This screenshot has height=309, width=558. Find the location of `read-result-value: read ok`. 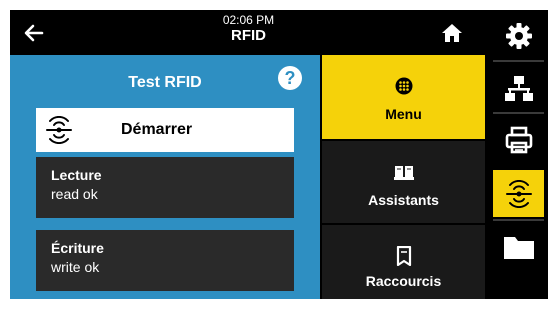

read-result-value: read ok is located at coordinates (74, 194).